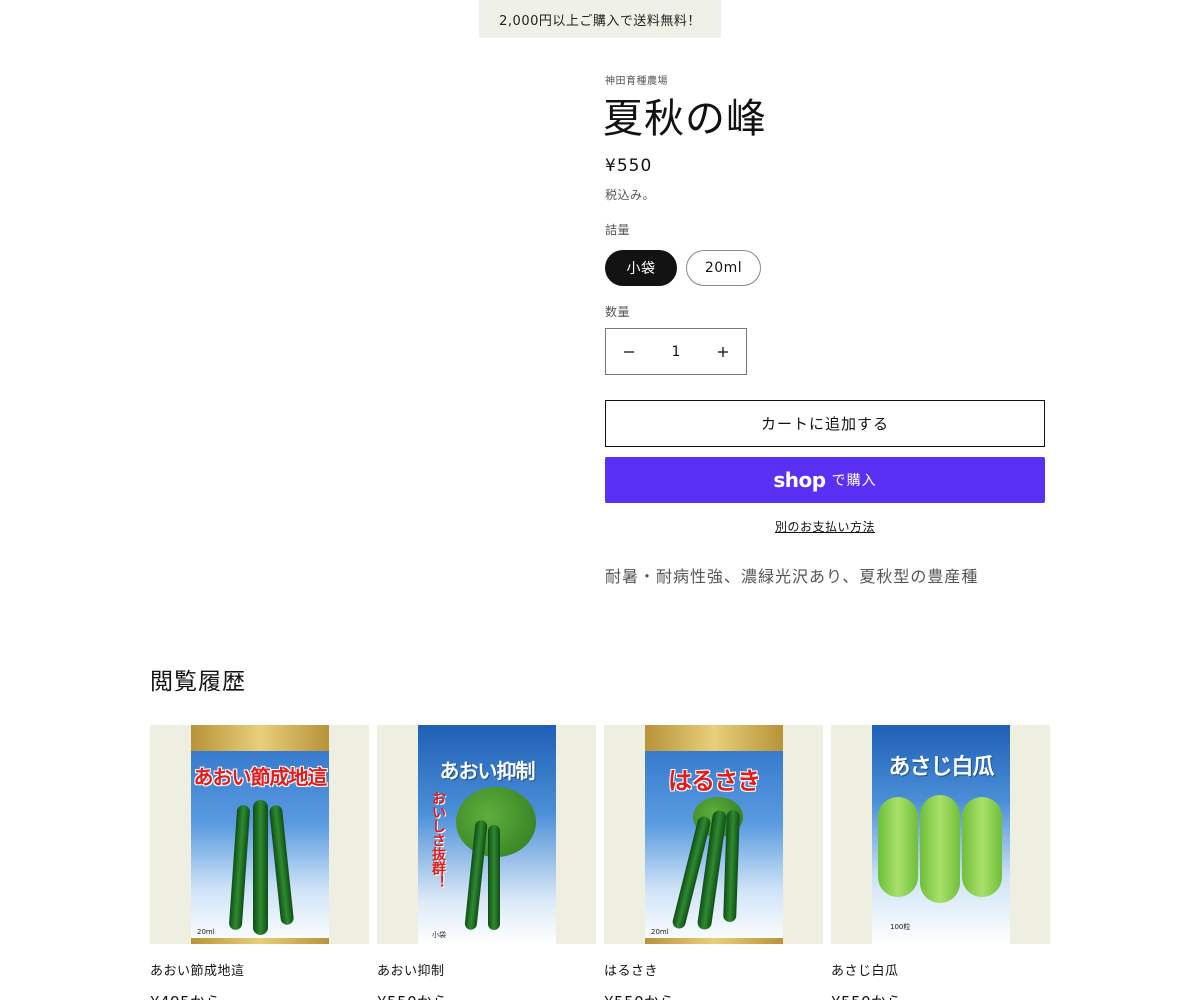 Image resolution: width=1200 pixels, height=1000 pixels. What do you see at coordinates (940, 969) in the screenshot?
I see `product-card-name: あさじ白瓜` at bounding box center [940, 969].